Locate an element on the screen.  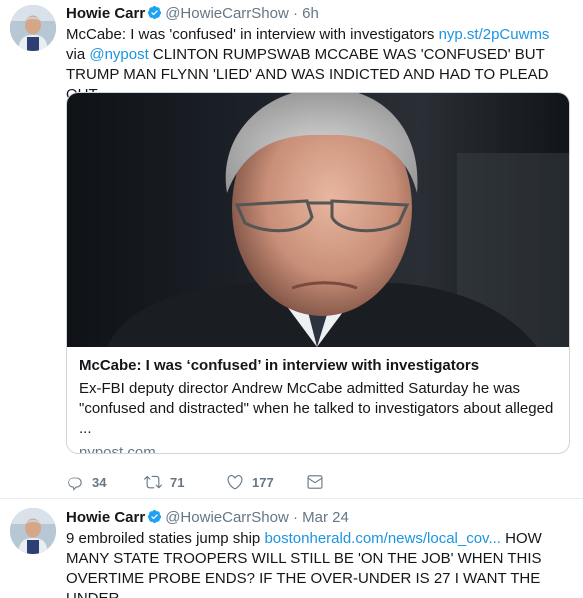
reply-icon is located at coordinates (75, 484).